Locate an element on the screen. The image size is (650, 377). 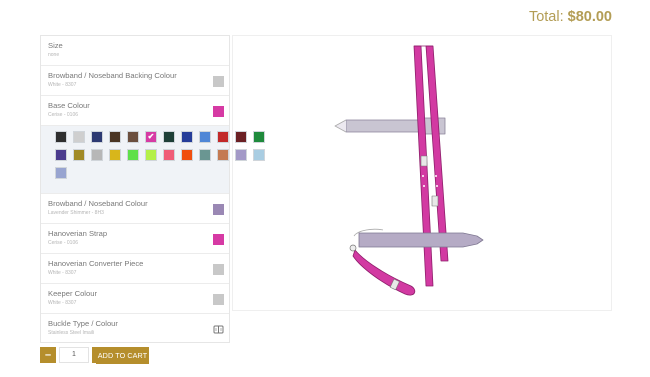
color-palette: ✔ is located at coordinates (153, 160).